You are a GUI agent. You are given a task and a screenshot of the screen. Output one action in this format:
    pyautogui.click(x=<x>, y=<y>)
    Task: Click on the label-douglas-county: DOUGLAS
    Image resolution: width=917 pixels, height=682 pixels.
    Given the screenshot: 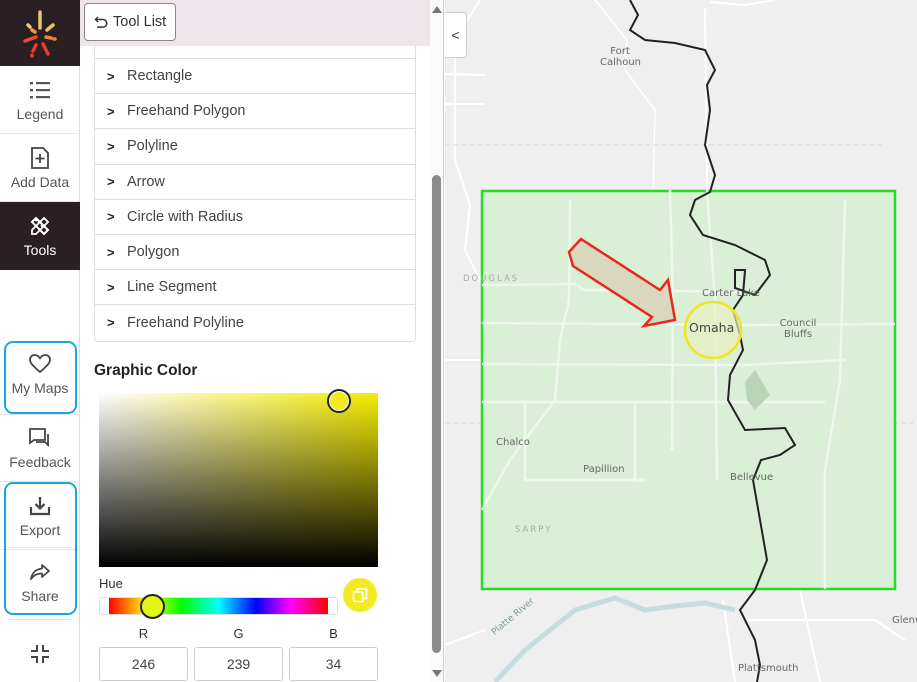 What is the action you would take?
    pyautogui.click(x=491, y=279)
    